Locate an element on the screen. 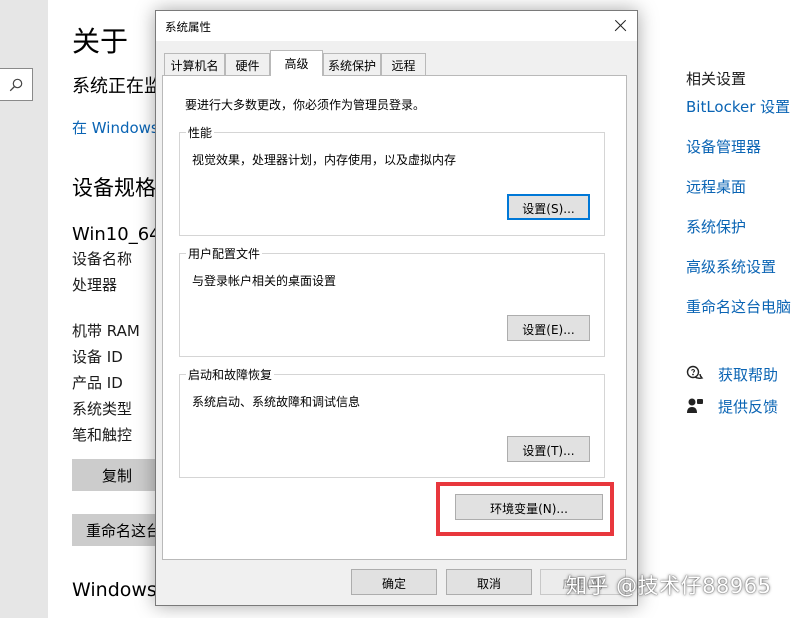 This screenshot has height=618, width=800. copy-button: 复制 is located at coordinates (117, 475).